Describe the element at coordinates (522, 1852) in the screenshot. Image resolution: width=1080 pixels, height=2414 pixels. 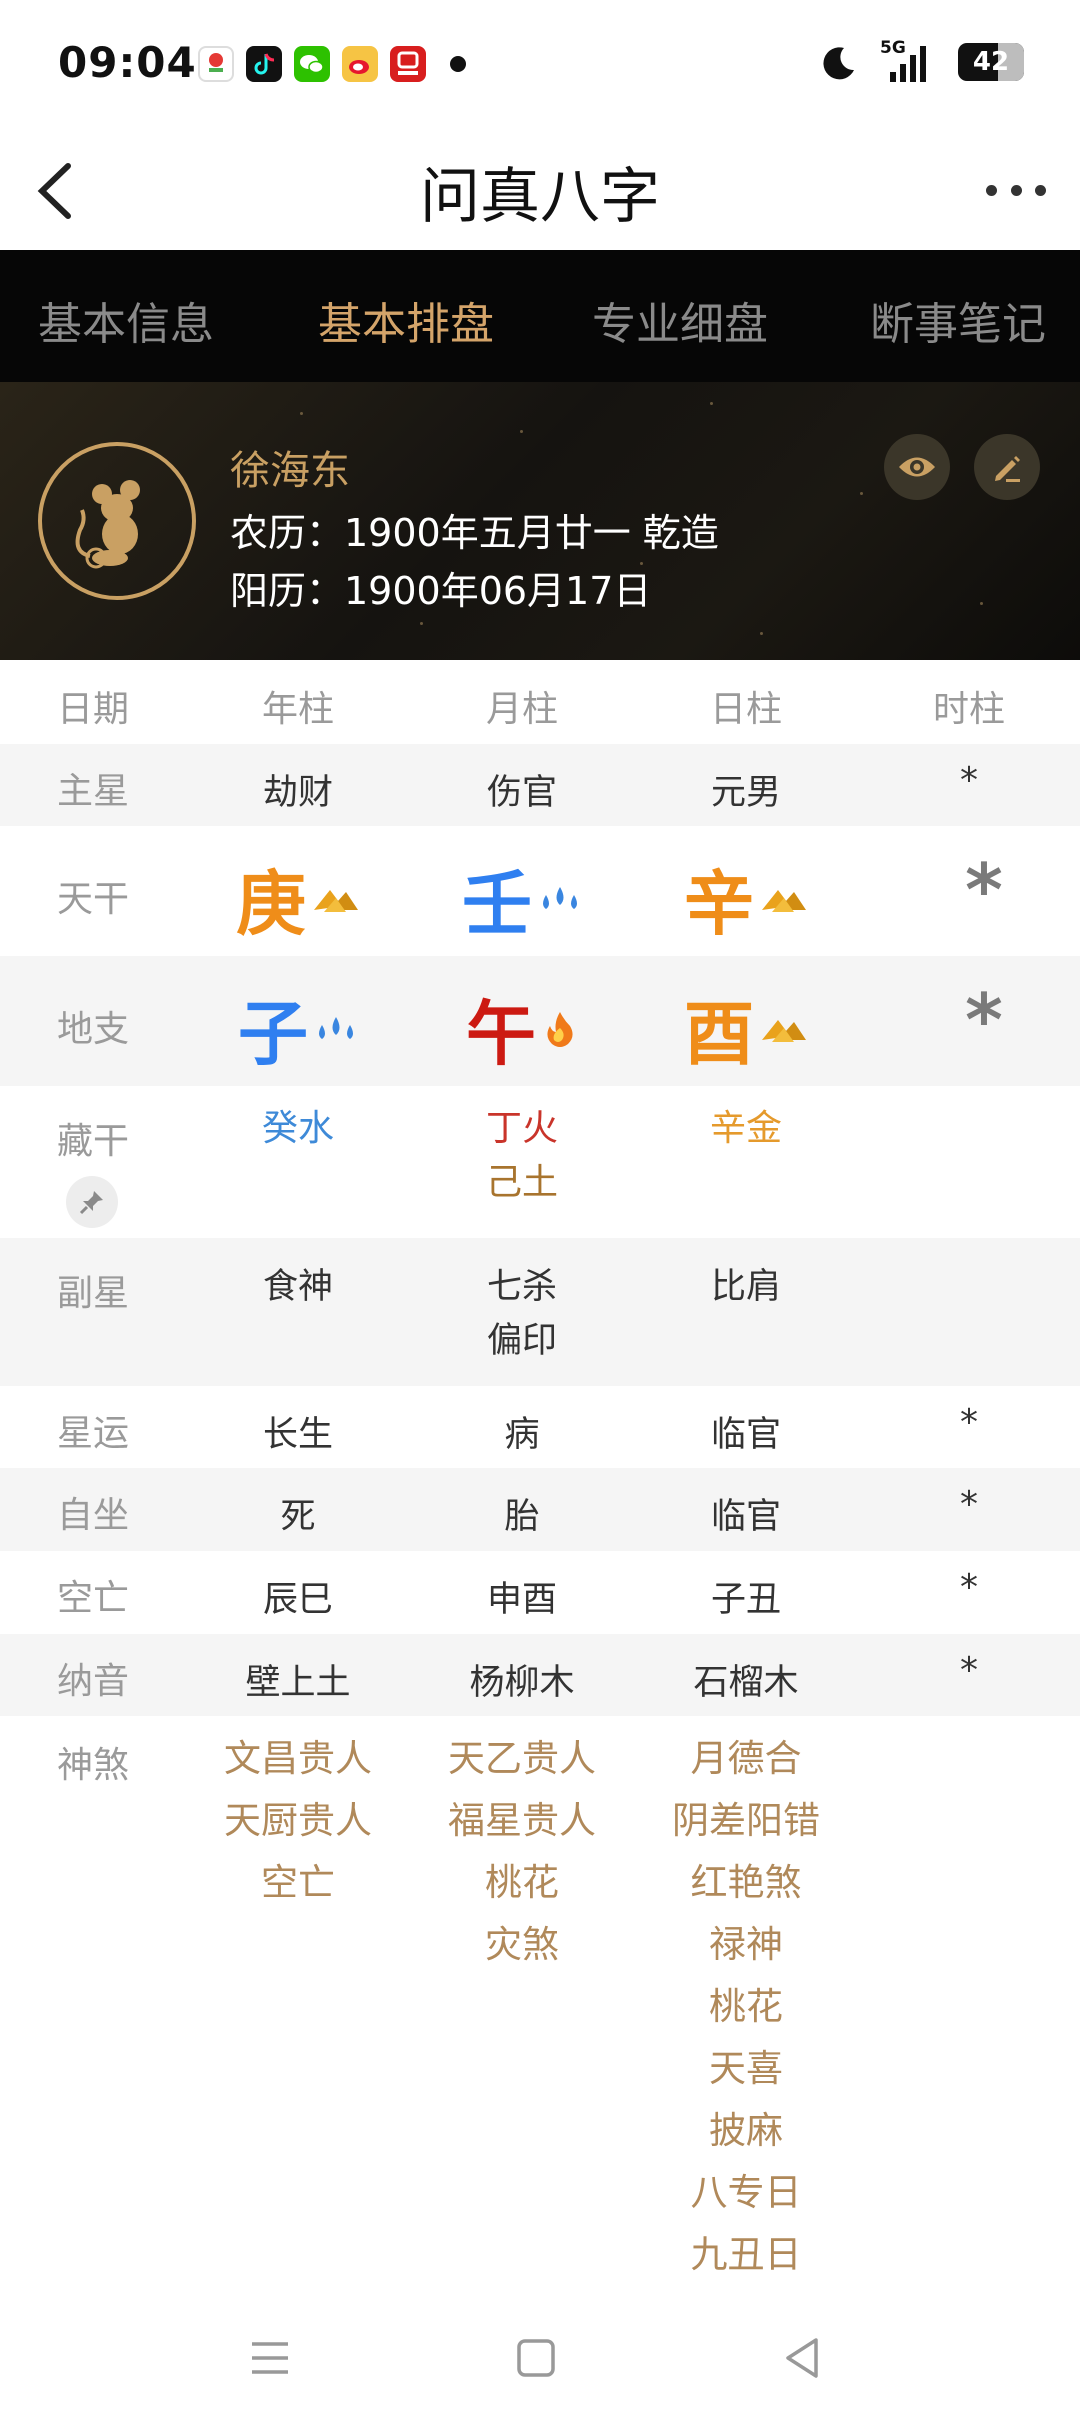
I see `table-cell: 天乙贵人 福星贵人 桃花 灾煞` at that location.